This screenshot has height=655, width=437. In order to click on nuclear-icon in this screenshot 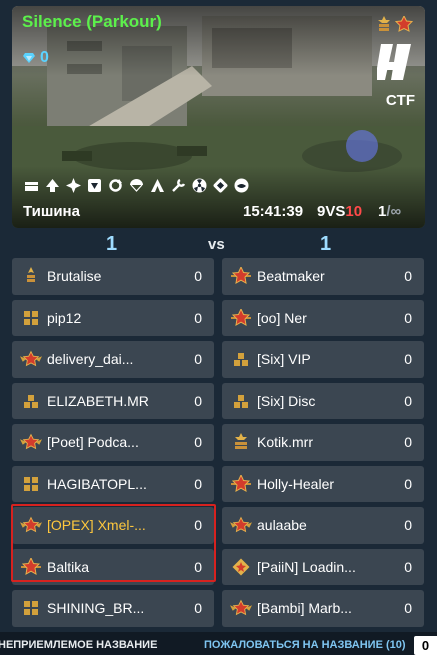, I will do `click(199, 185)`.